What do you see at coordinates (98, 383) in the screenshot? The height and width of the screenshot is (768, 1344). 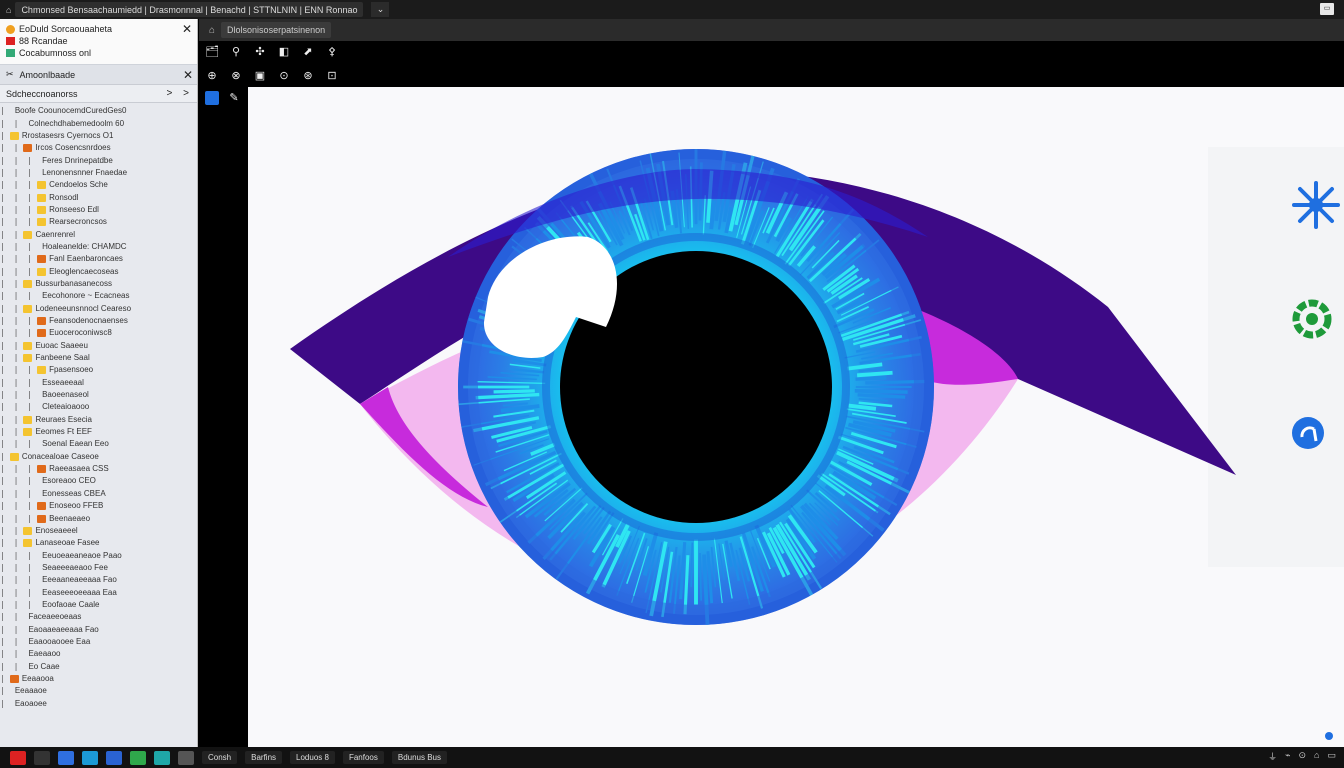 I see `tree-item: | | | Esseaeeaal` at bounding box center [98, 383].